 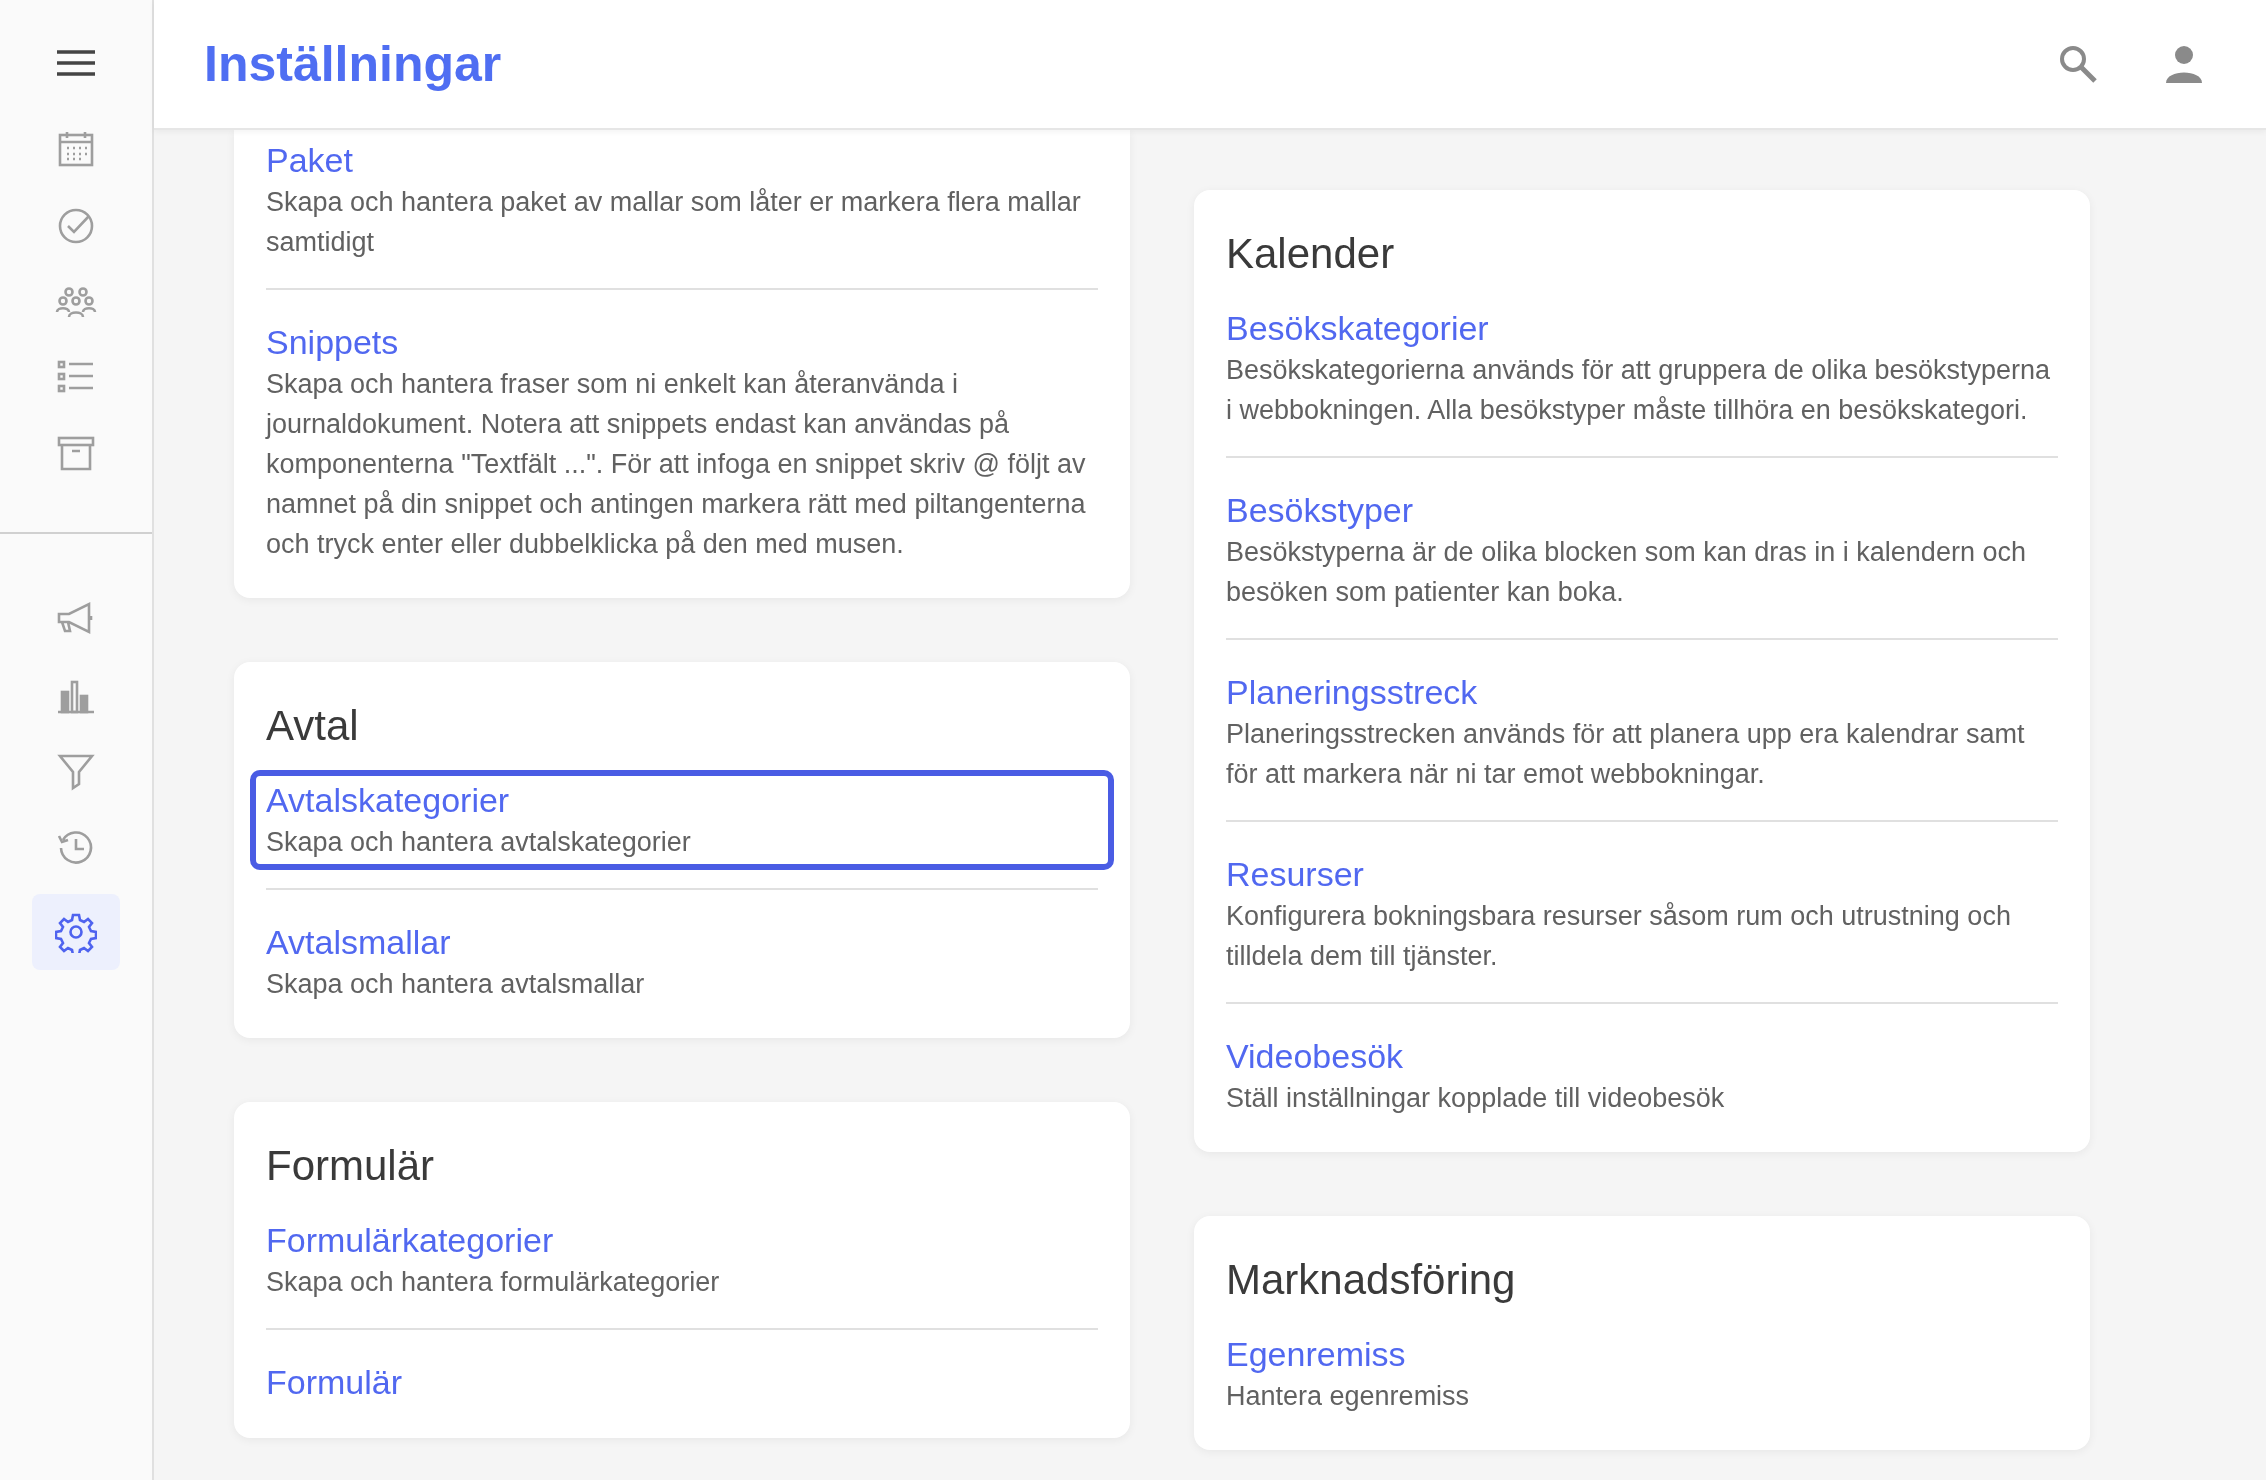 What do you see at coordinates (351, 1166) in the screenshot?
I see `card-title: Formulär` at bounding box center [351, 1166].